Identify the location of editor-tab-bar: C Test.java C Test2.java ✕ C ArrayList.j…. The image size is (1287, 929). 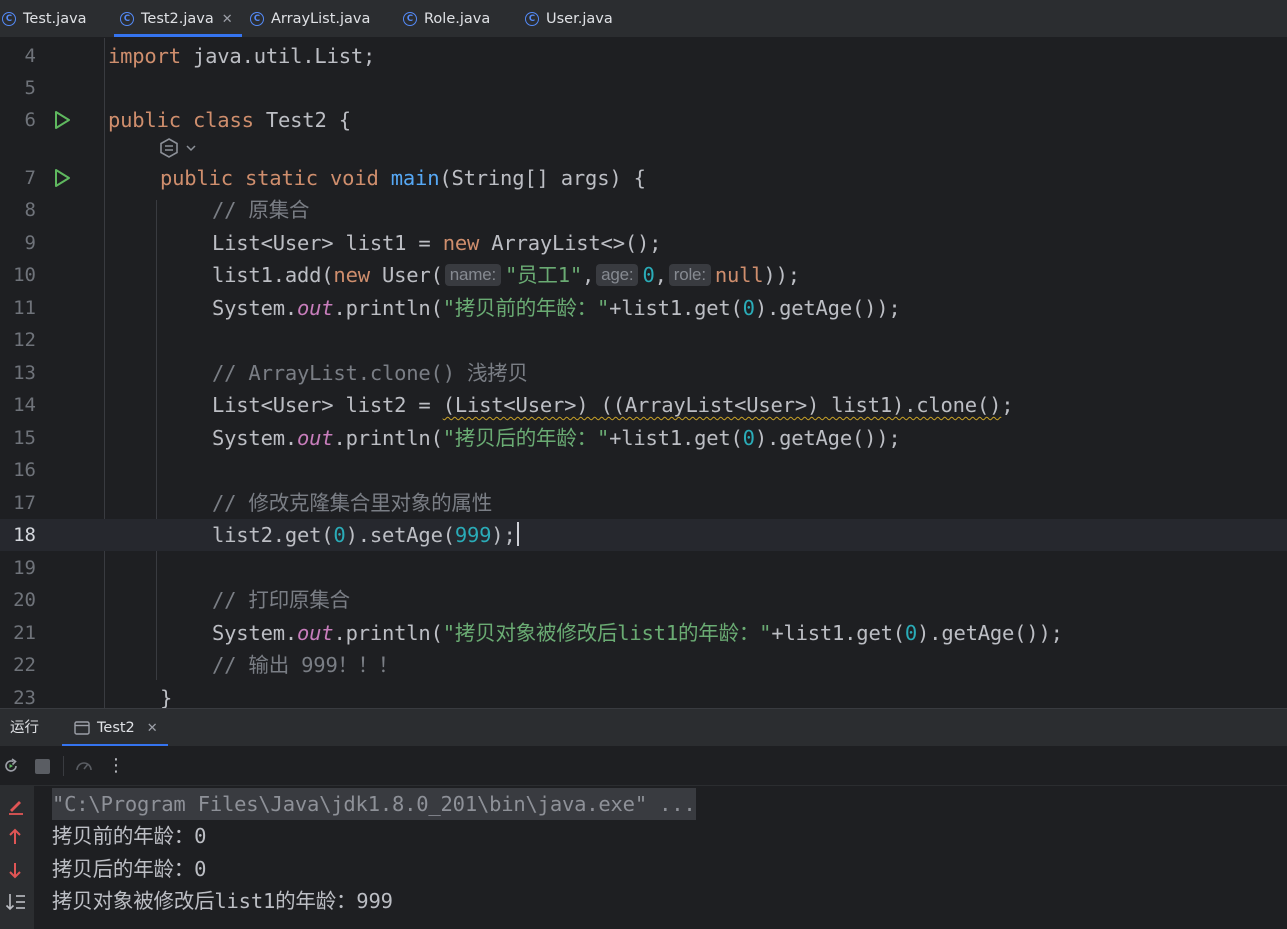
(643, 19).